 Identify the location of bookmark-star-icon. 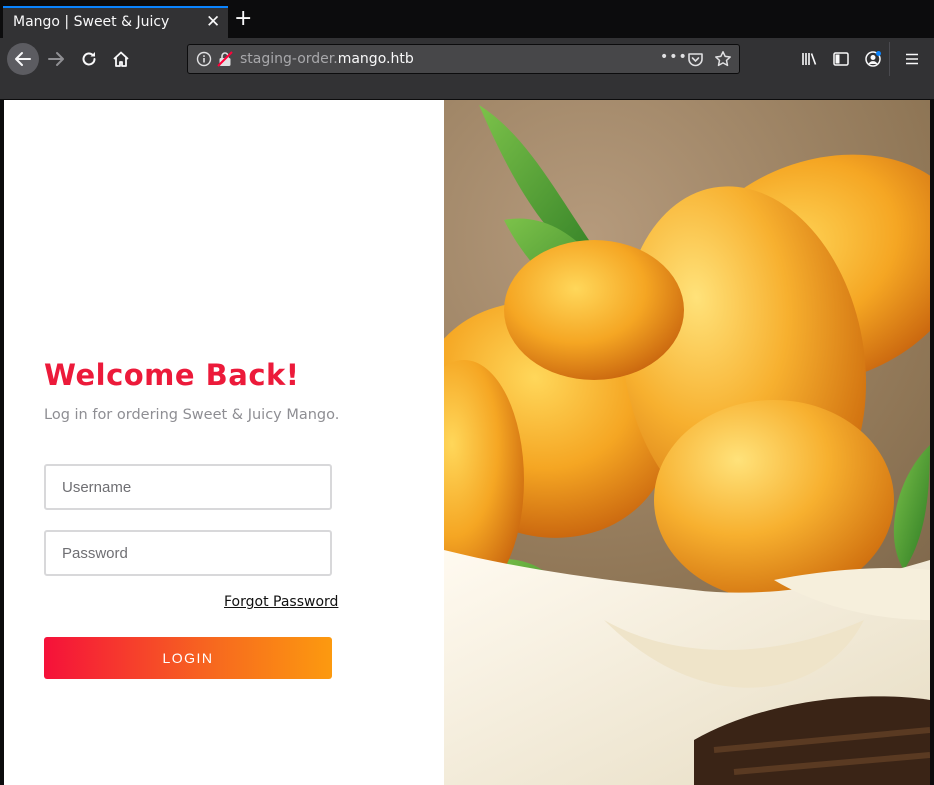
(723, 59).